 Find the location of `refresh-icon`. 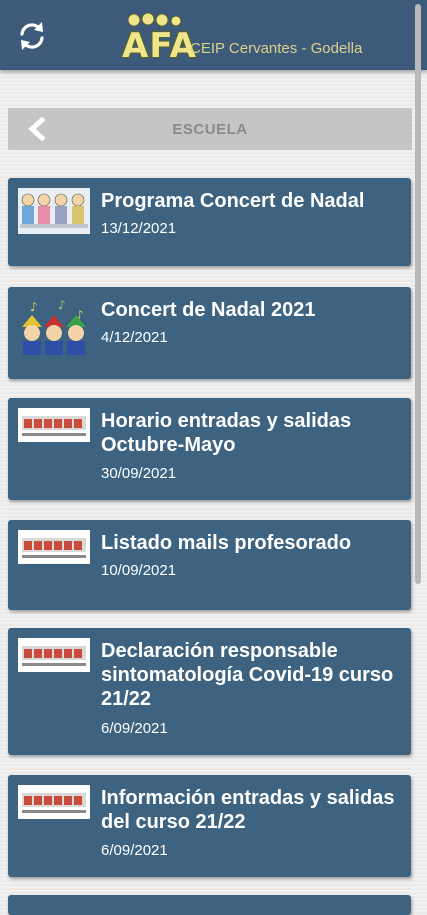

refresh-icon is located at coordinates (32, 36).